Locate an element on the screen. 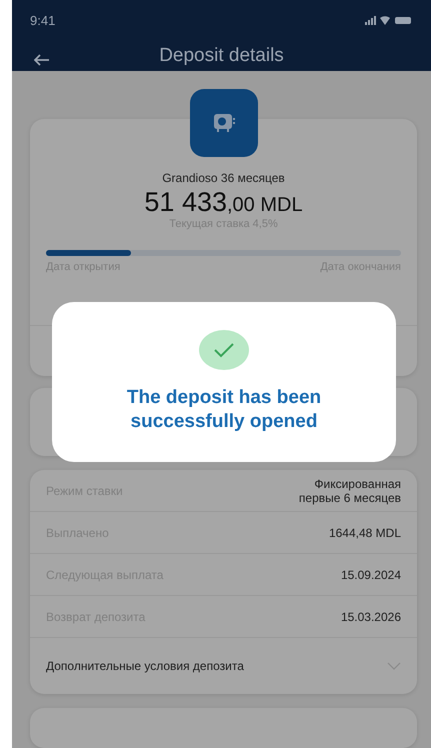 The height and width of the screenshot is (748, 431). deposit-amount: 51 433,00 MDL is located at coordinates (223, 202).